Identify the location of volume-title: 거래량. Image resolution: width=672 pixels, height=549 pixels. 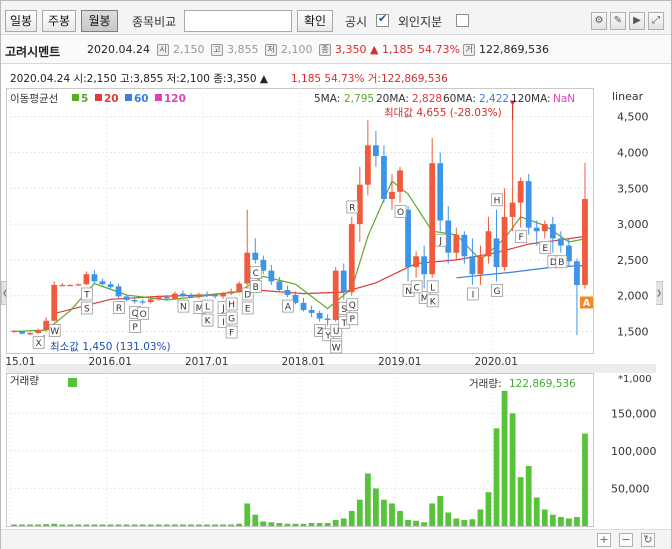
(24, 381).